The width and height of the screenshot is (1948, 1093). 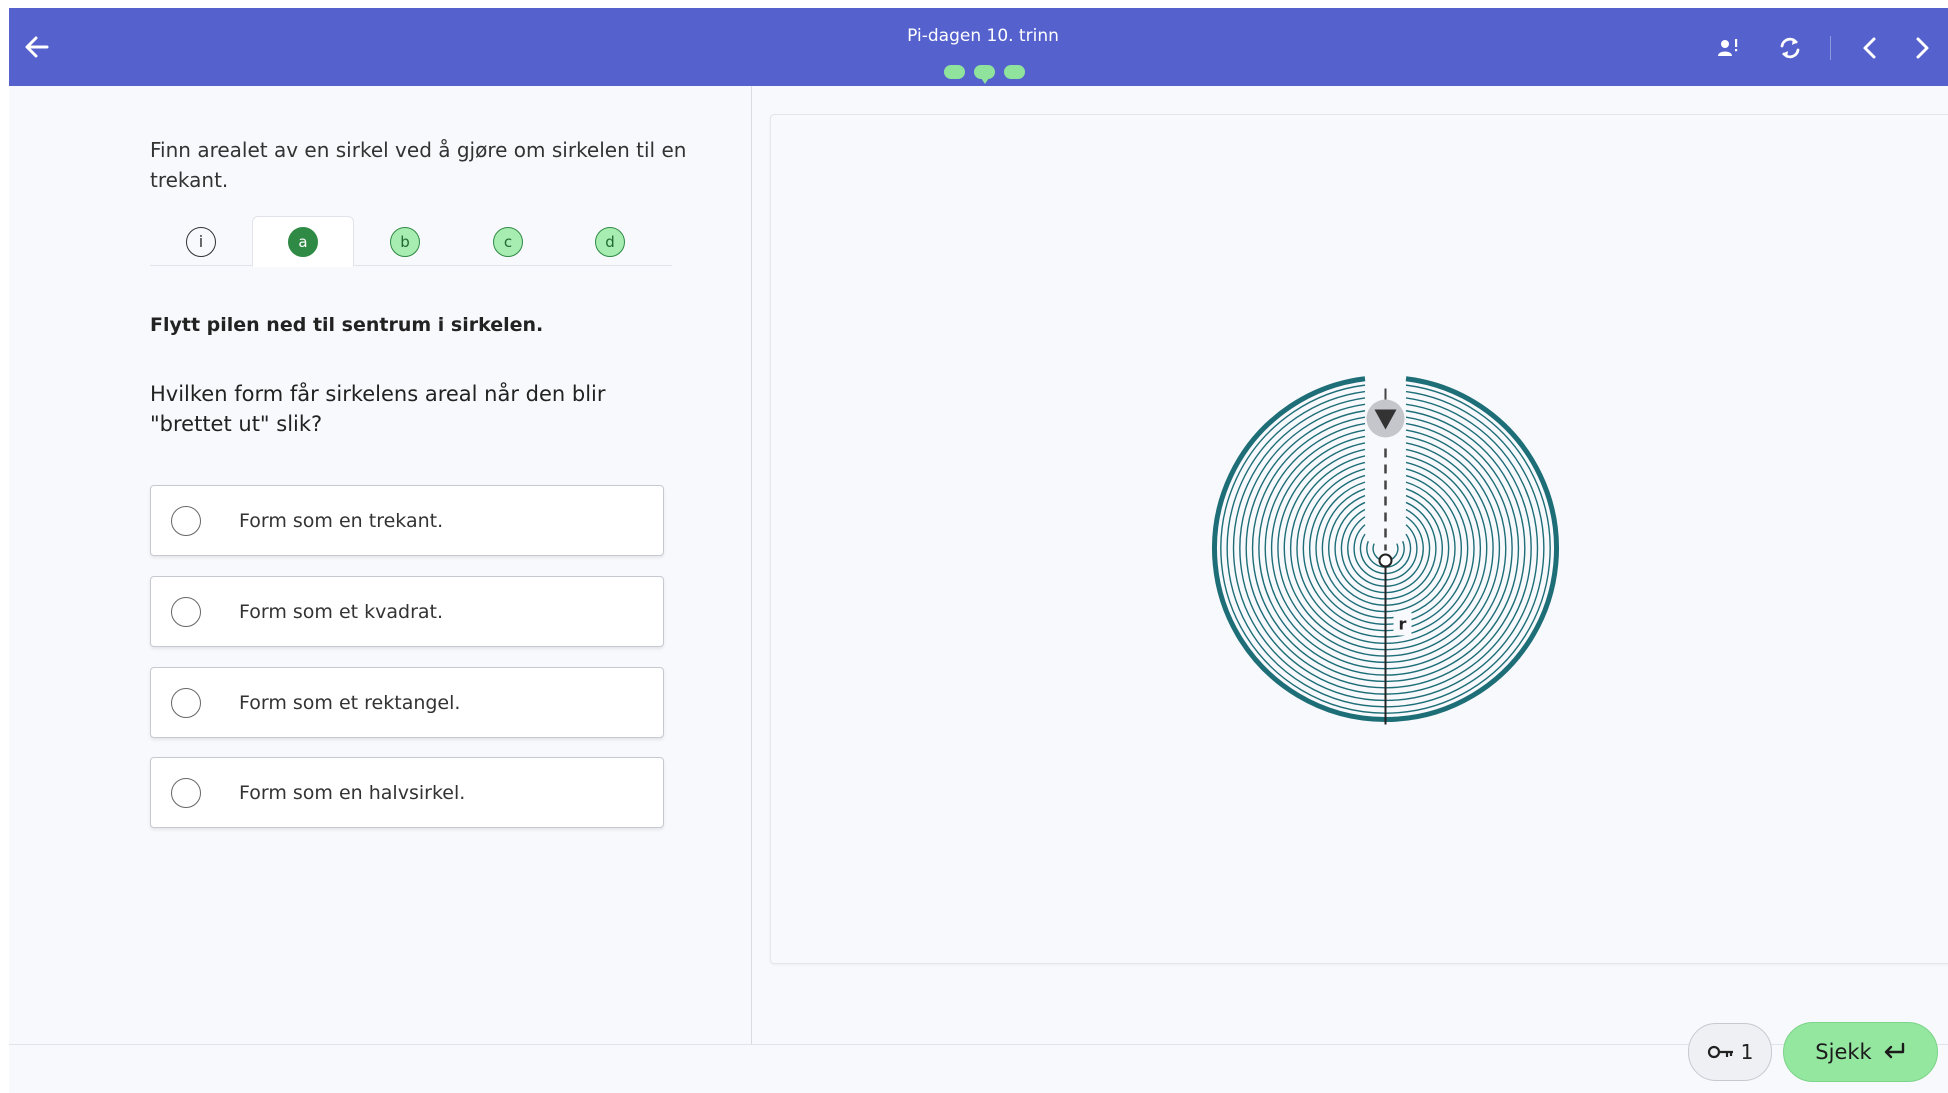 I want to click on circle-figure: r, so click(x=1385, y=550).